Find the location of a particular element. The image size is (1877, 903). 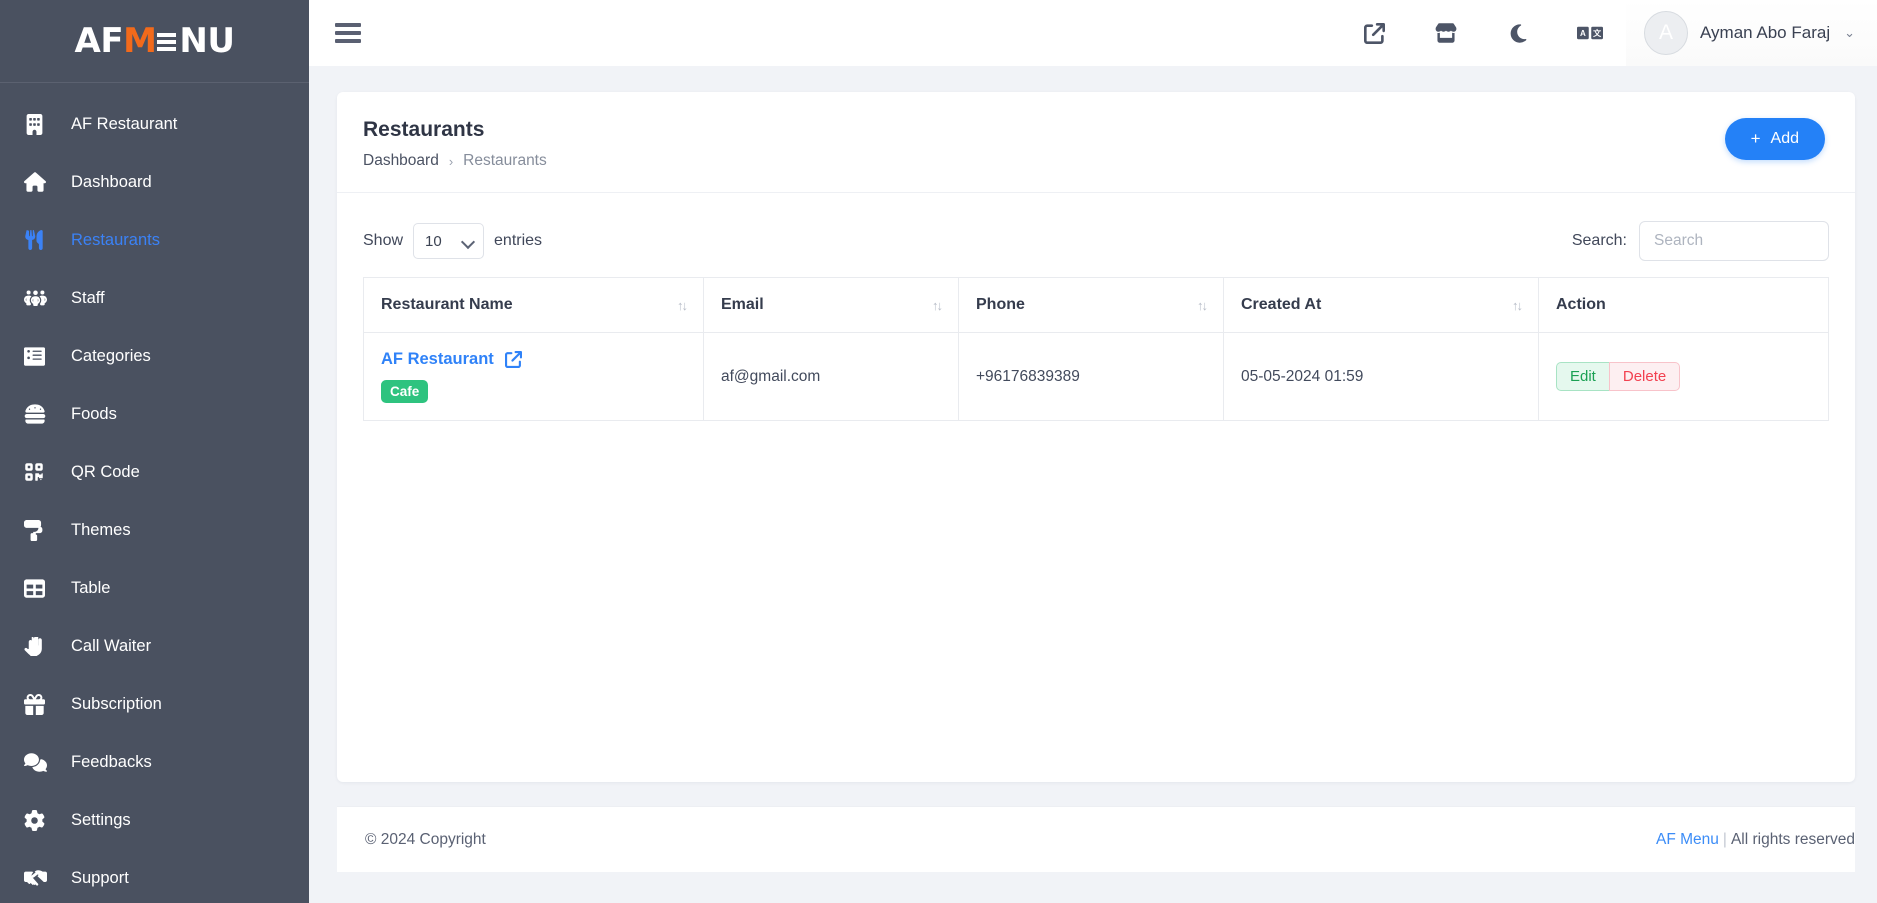

footer-rights: AF Menu | All rights reserved is located at coordinates (1755, 840).